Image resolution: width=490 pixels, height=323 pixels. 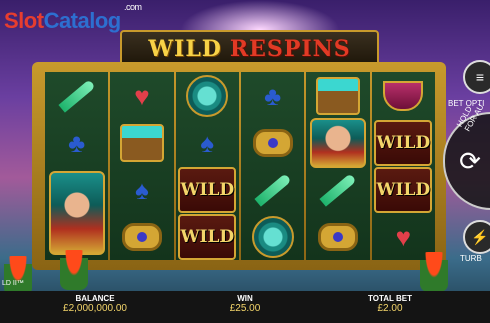 I want to click on bowl-symbol, so click(x=403, y=96).